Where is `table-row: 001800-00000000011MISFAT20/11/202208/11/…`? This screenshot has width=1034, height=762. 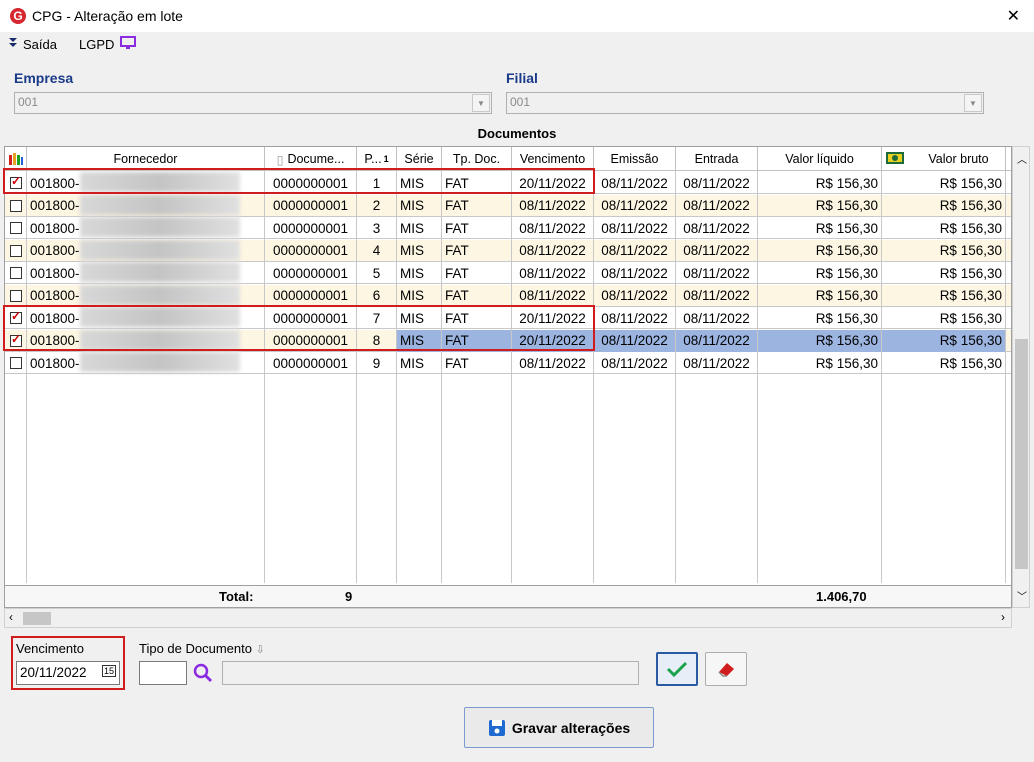 table-row: 001800-00000000011MISFAT20/11/202208/11/… is located at coordinates (508, 183).